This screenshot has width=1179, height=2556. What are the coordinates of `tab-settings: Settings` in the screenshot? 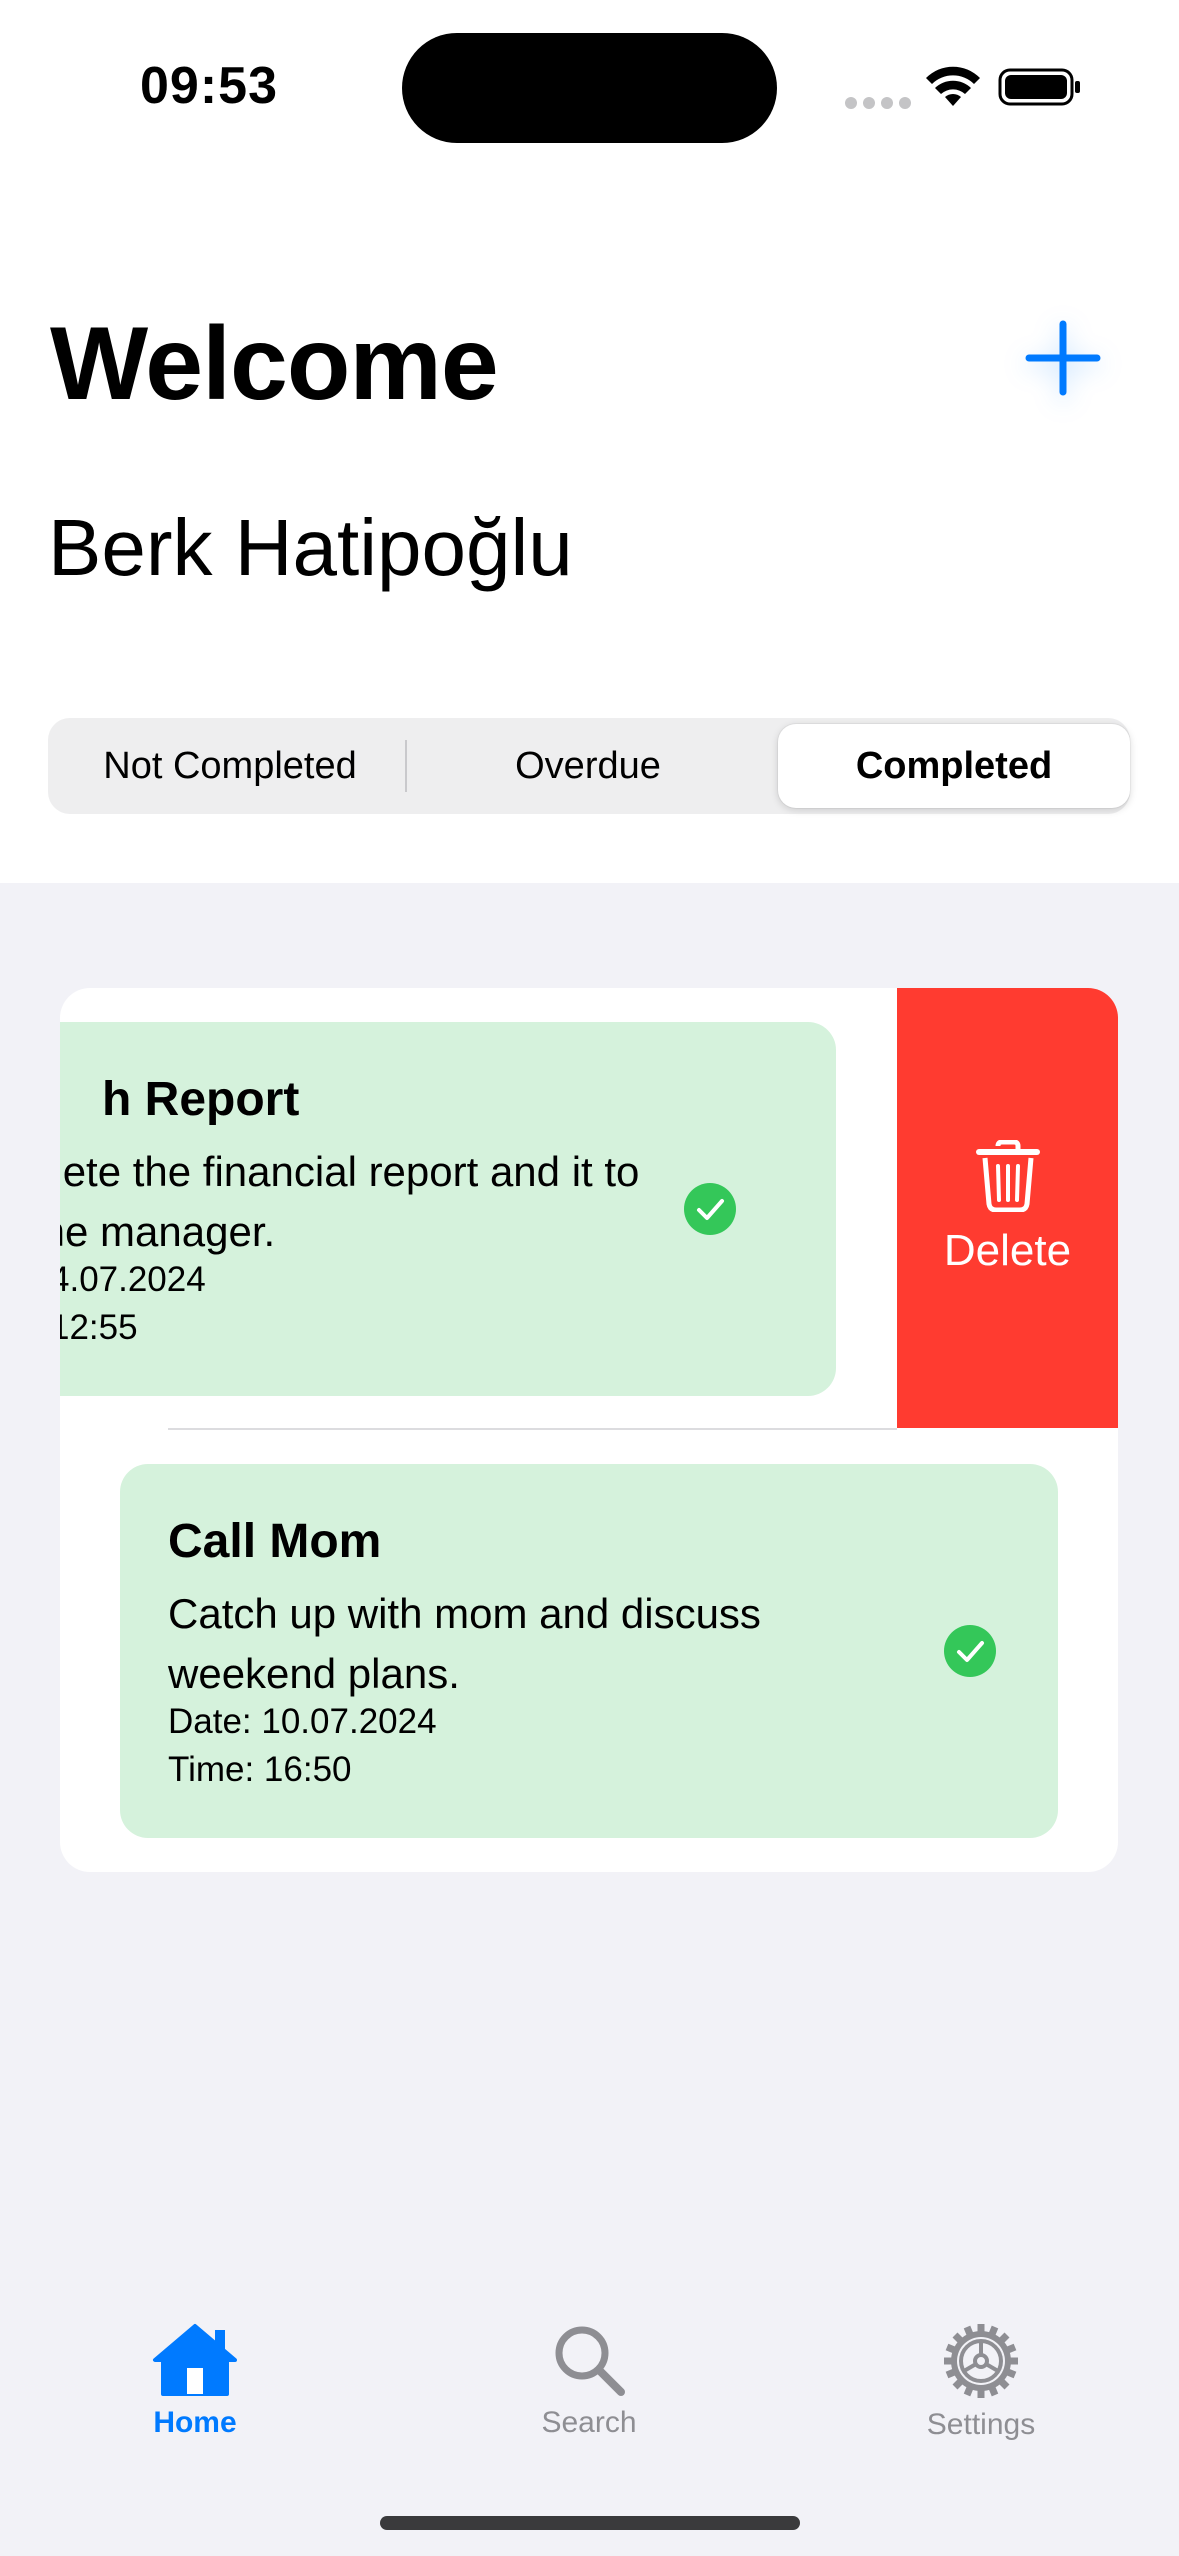 It's located at (981, 2382).